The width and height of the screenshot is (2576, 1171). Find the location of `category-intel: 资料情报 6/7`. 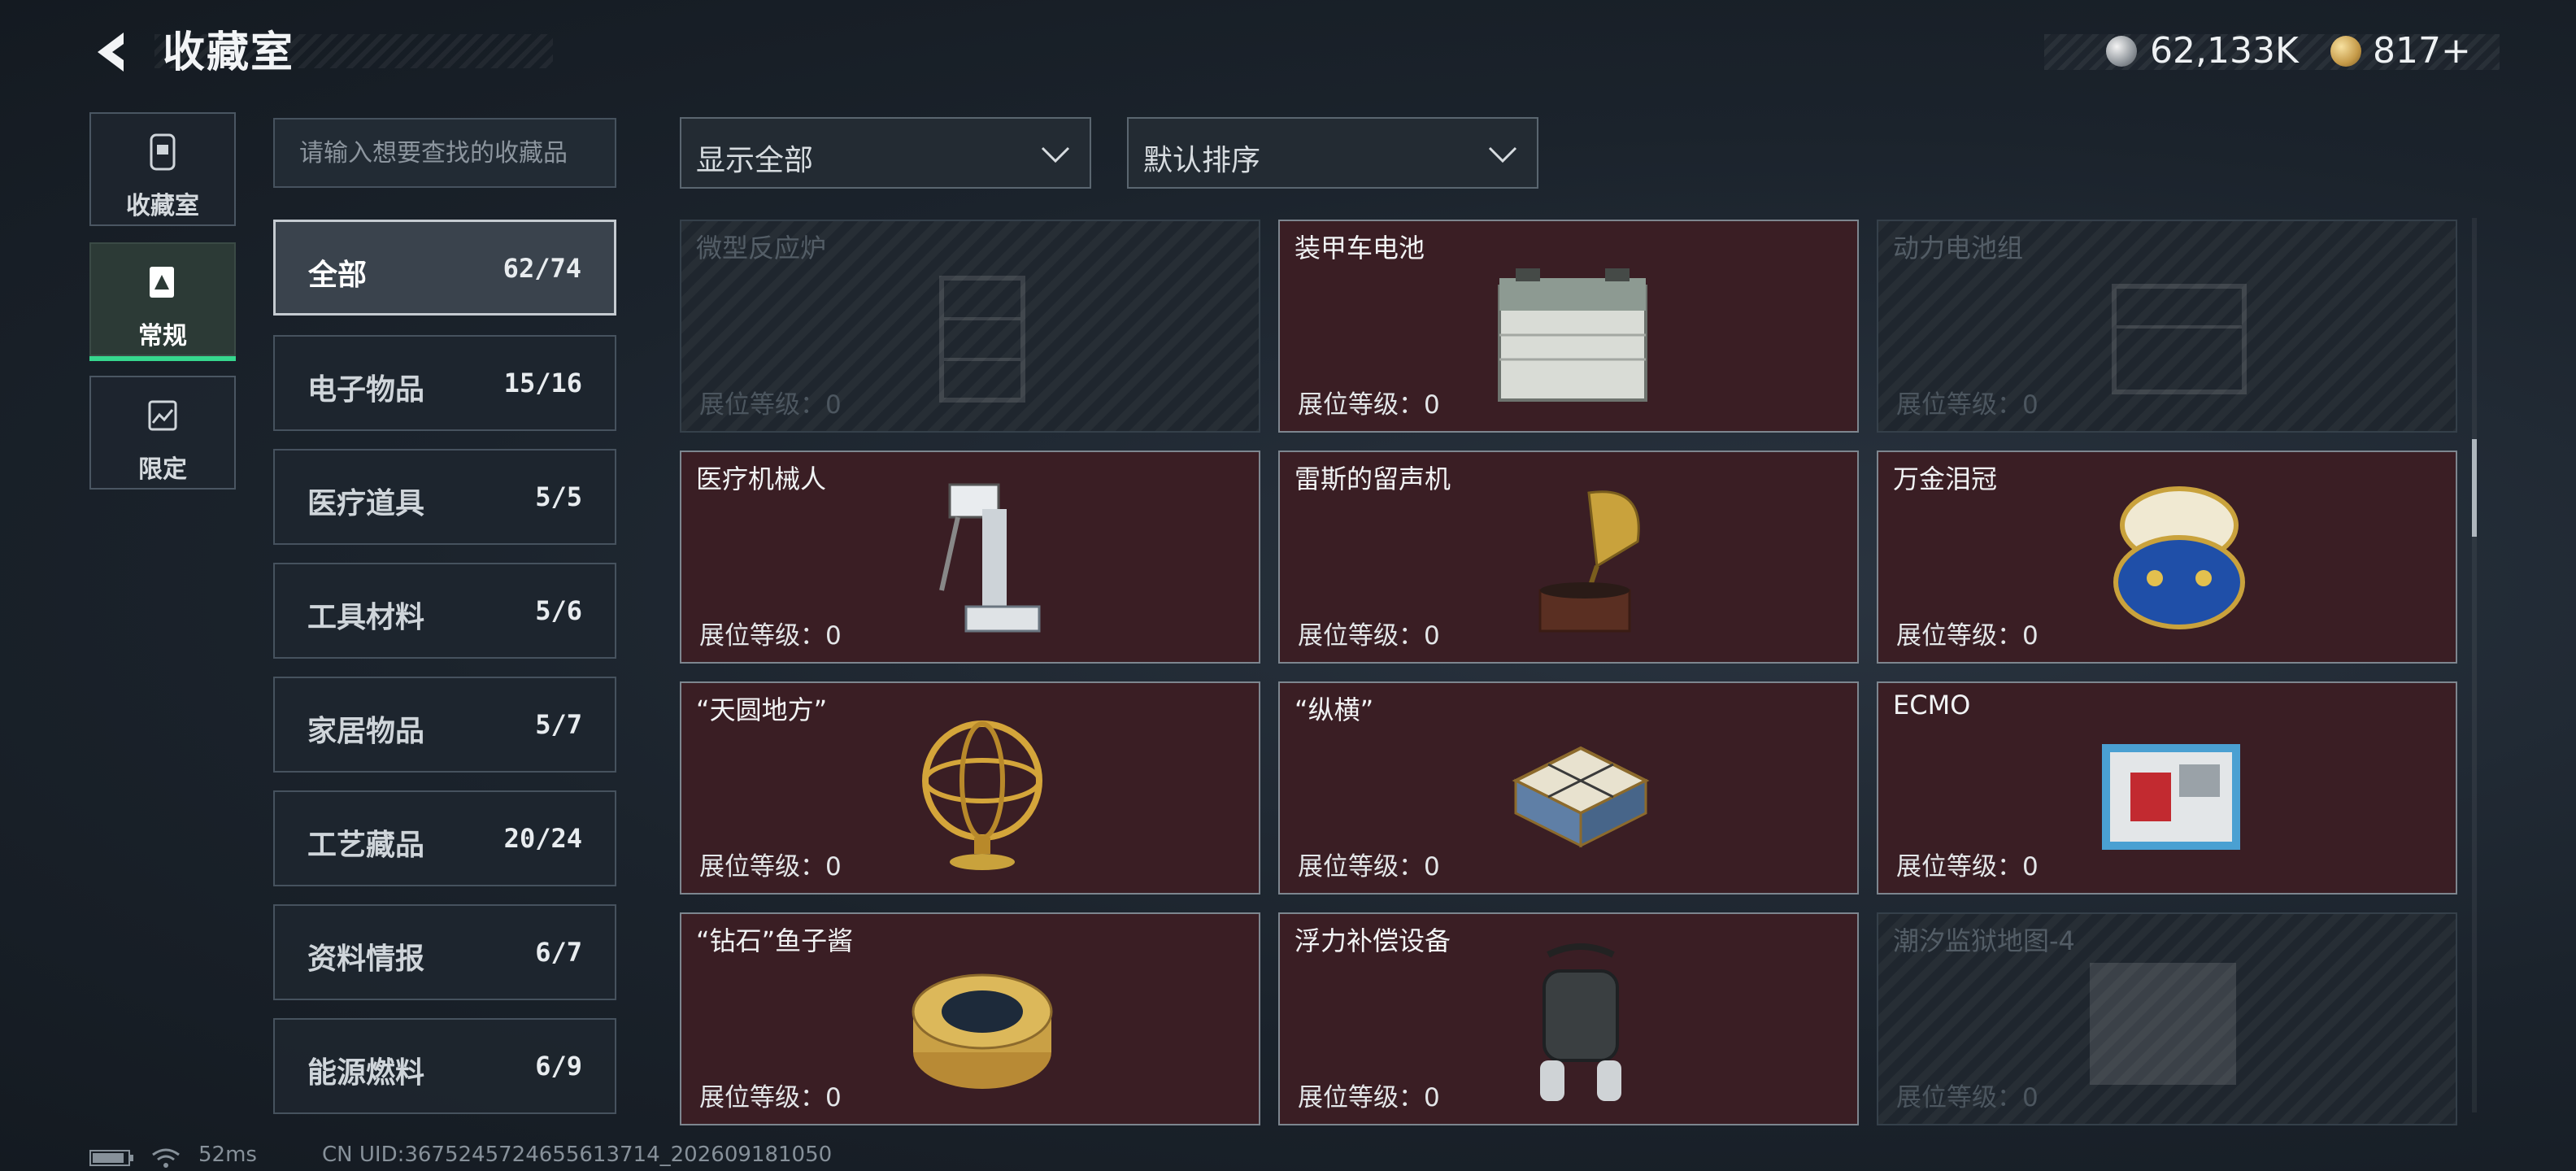

category-intel: 资料情报 6/7 is located at coordinates (444, 952).